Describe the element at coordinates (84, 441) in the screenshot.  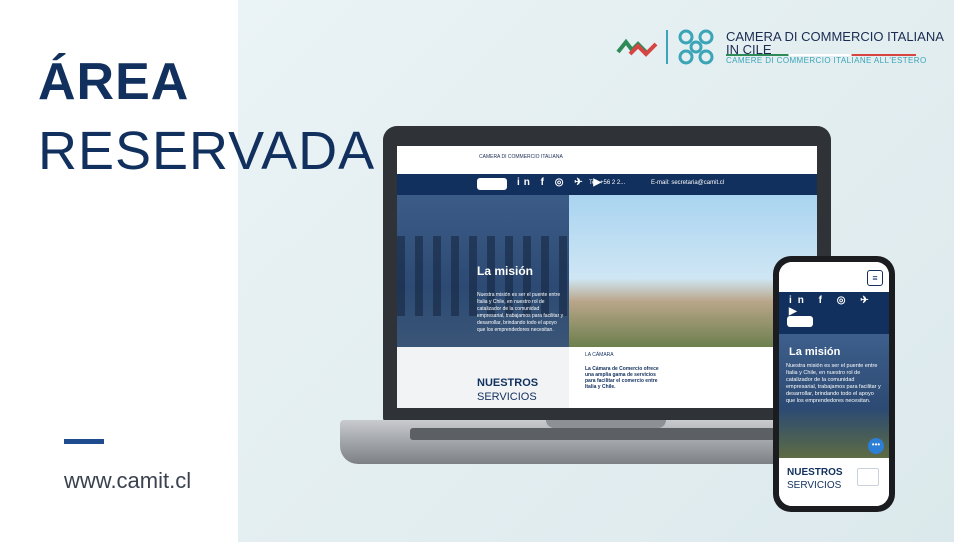
I see `accent-bar` at that location.